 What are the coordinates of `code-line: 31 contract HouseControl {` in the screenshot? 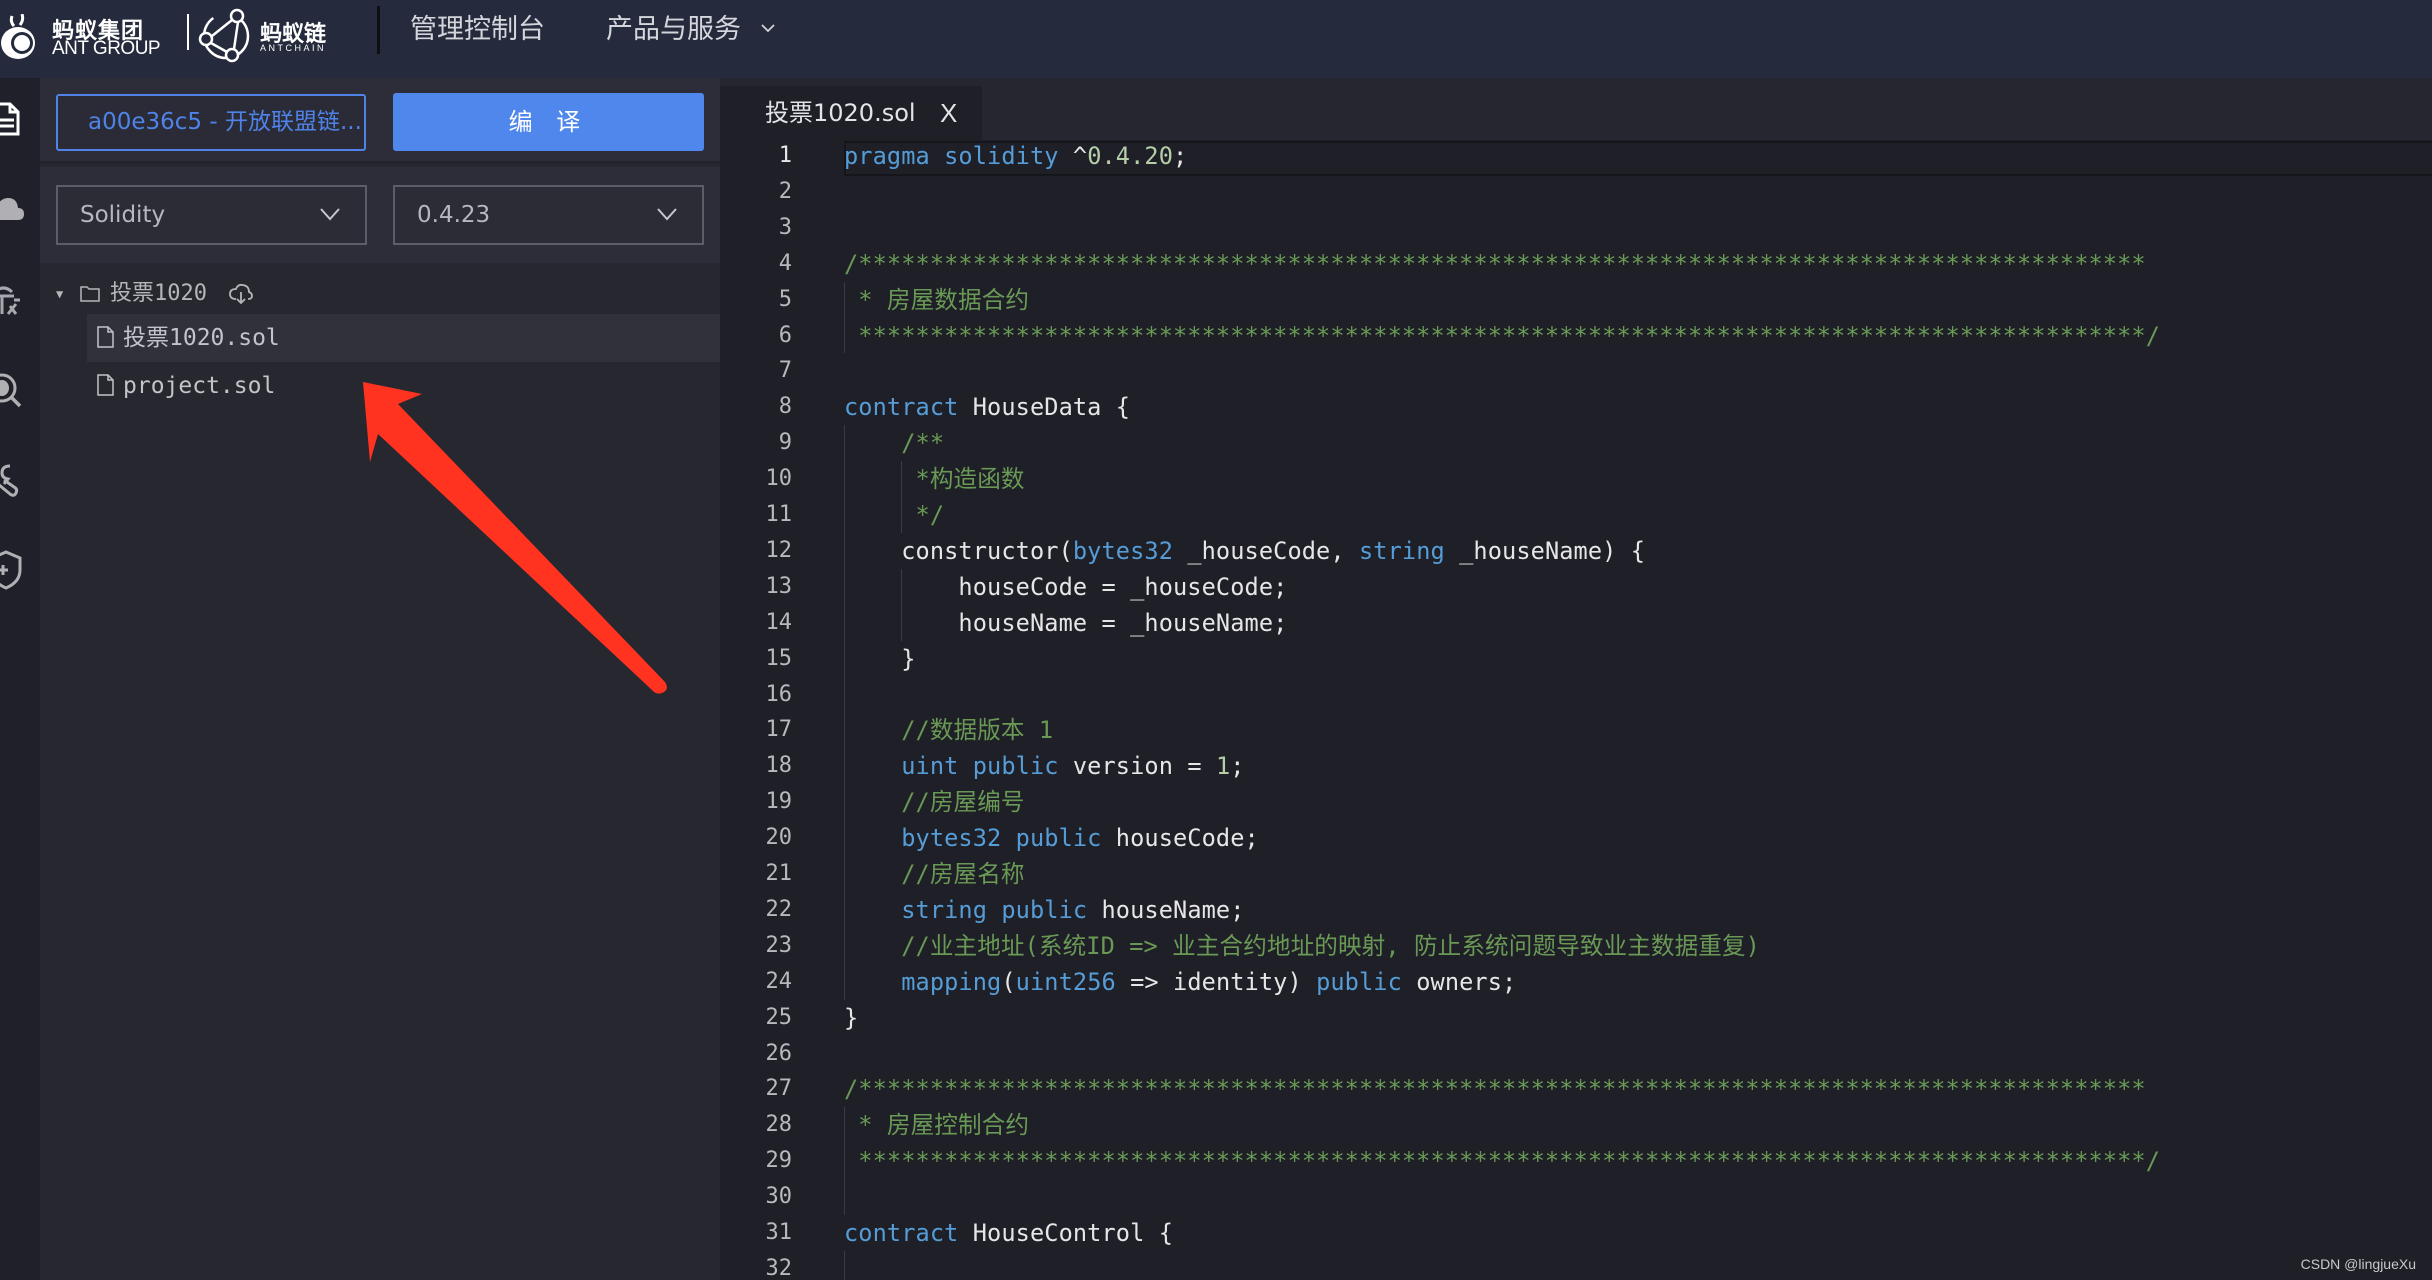 It's located at (1576, 1233).